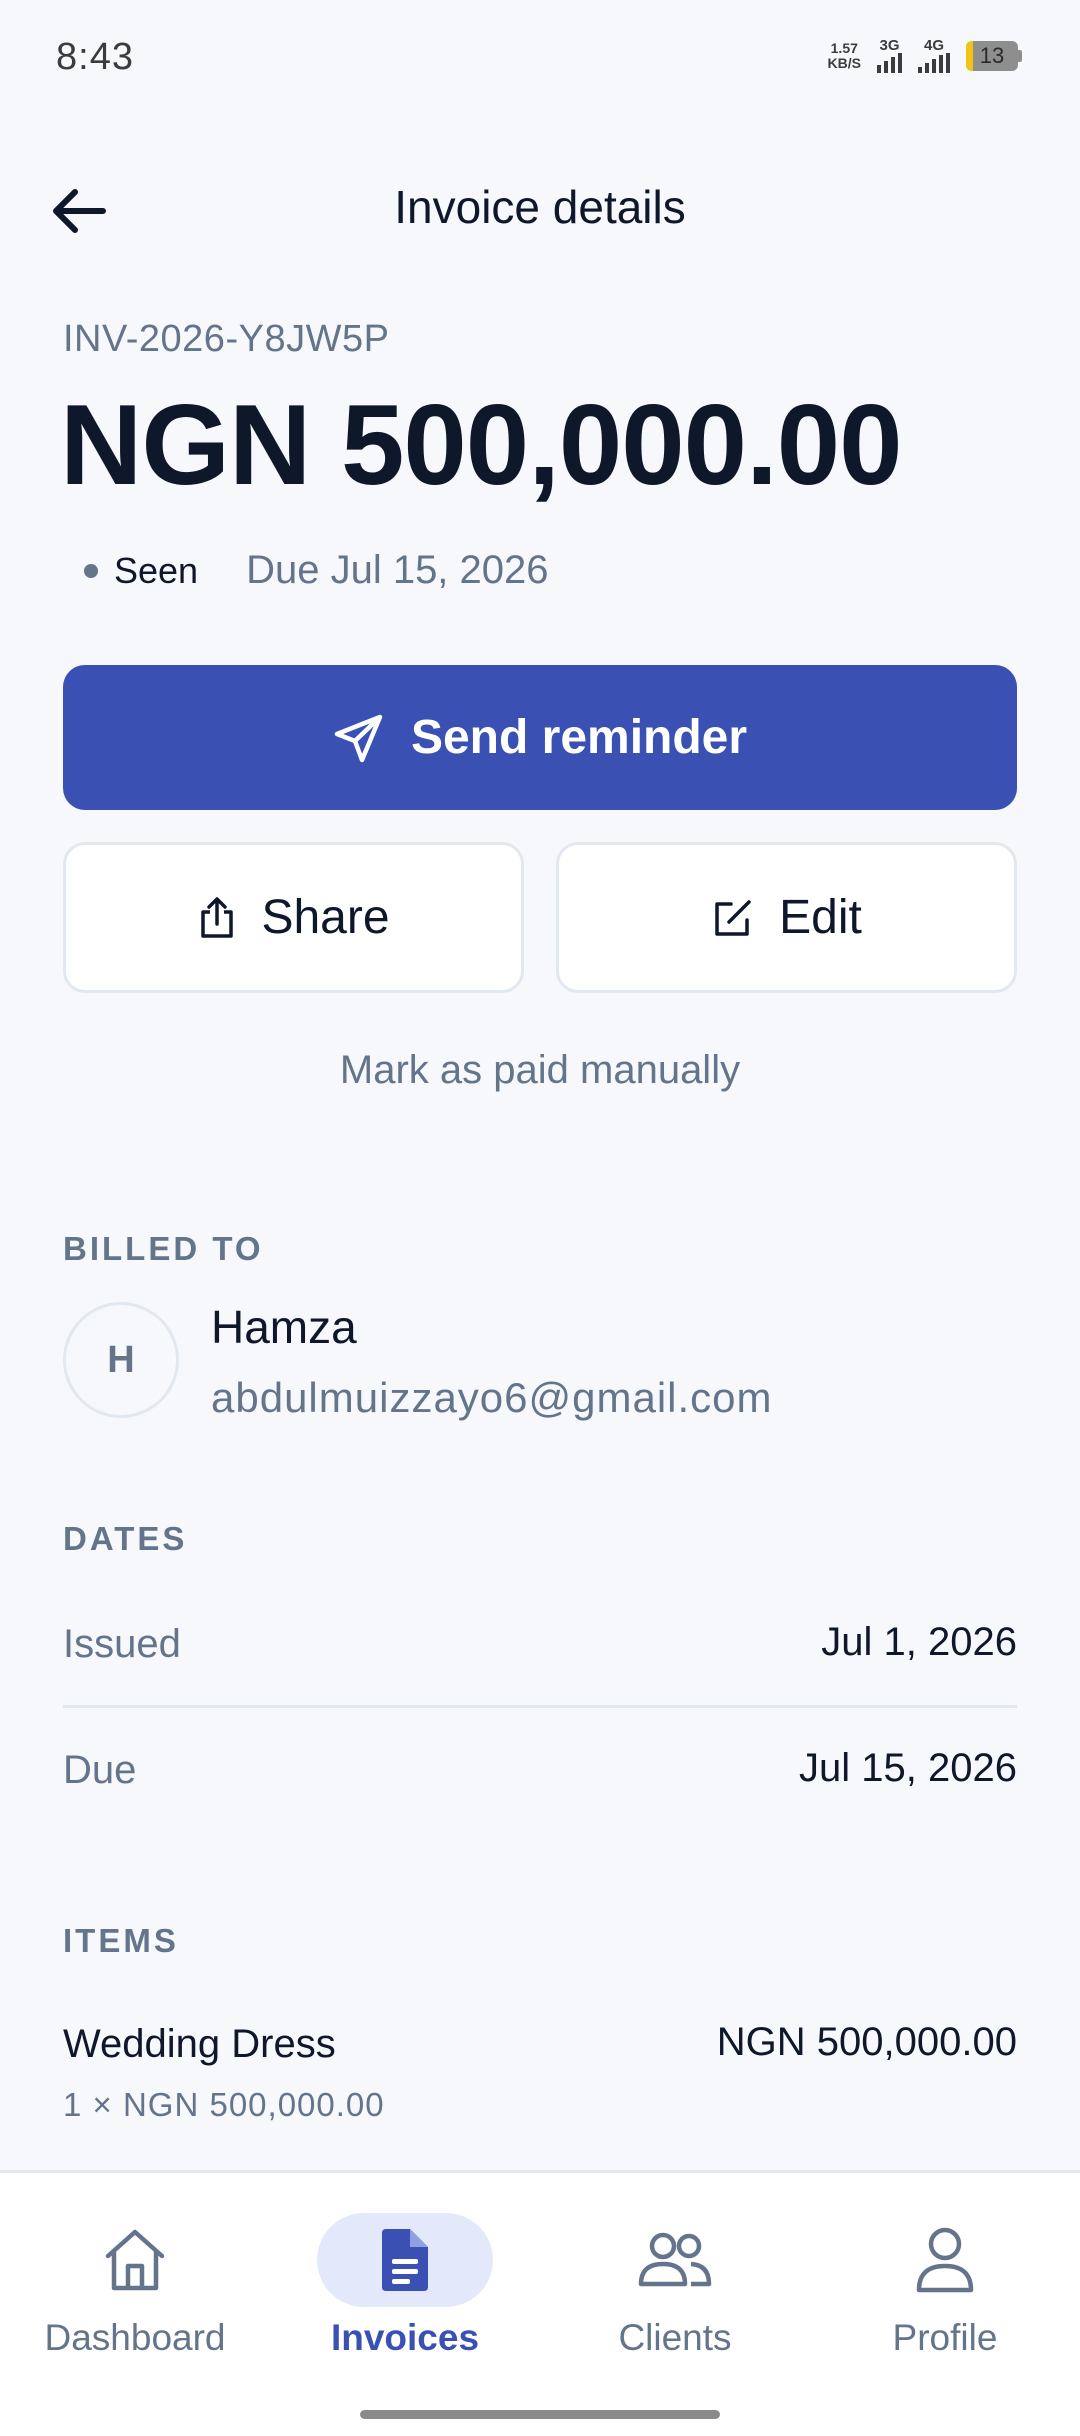 The height and width of the screenshot is (2436, 1080). Describe the element at coordinates (866, 2042) in the screenshot. I see `item-total: NGN 500,000.00` at that location.